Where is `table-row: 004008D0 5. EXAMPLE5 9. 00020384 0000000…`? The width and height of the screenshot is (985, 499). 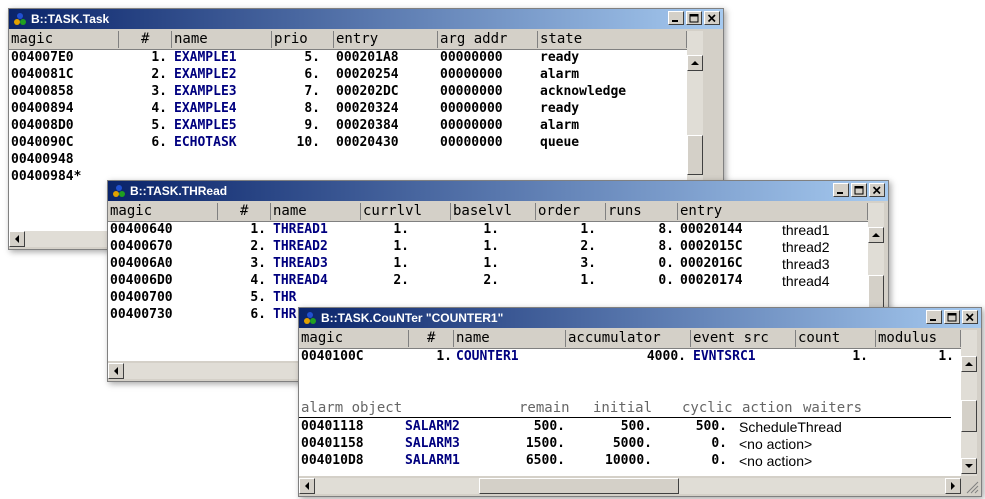 table-row: 004008D0 5. EXAMPLE5 9. 00020384 0000000… is located at coordinates (348, 126).